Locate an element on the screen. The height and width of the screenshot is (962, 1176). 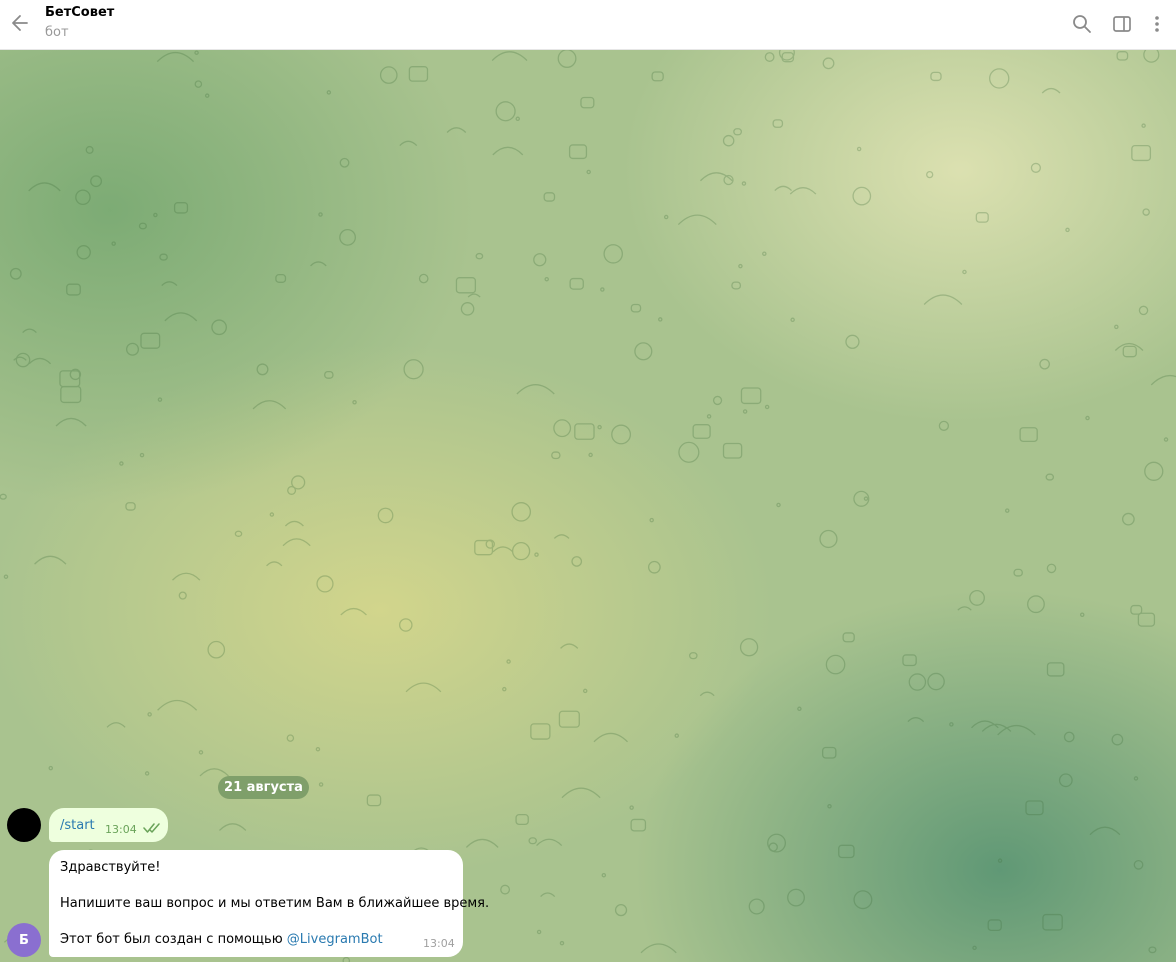
double-check-icon is located at coordinates (151, 828).